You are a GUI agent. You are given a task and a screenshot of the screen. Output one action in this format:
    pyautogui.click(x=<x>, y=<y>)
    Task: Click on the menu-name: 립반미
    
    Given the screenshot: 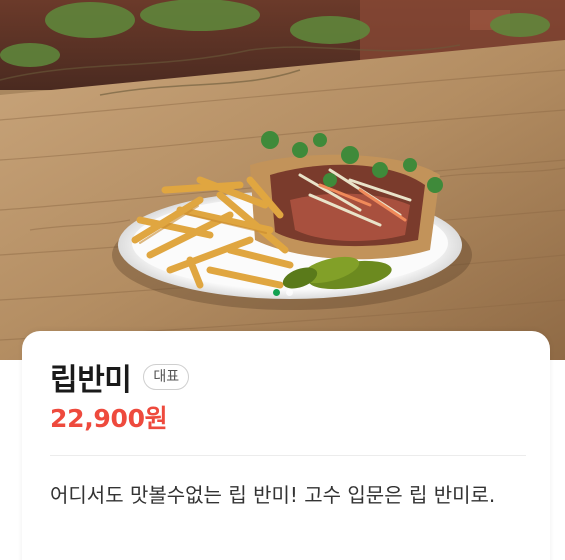 What is the action you would take?
    pyautogui.click(x=91, y=380)
    